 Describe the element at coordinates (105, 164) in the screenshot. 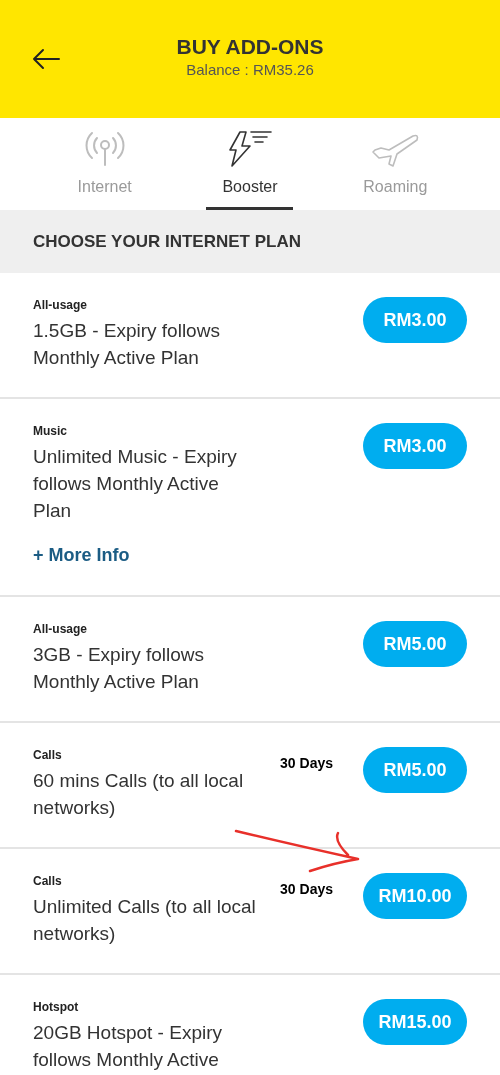

I see `category-tab: Internet` at that location.